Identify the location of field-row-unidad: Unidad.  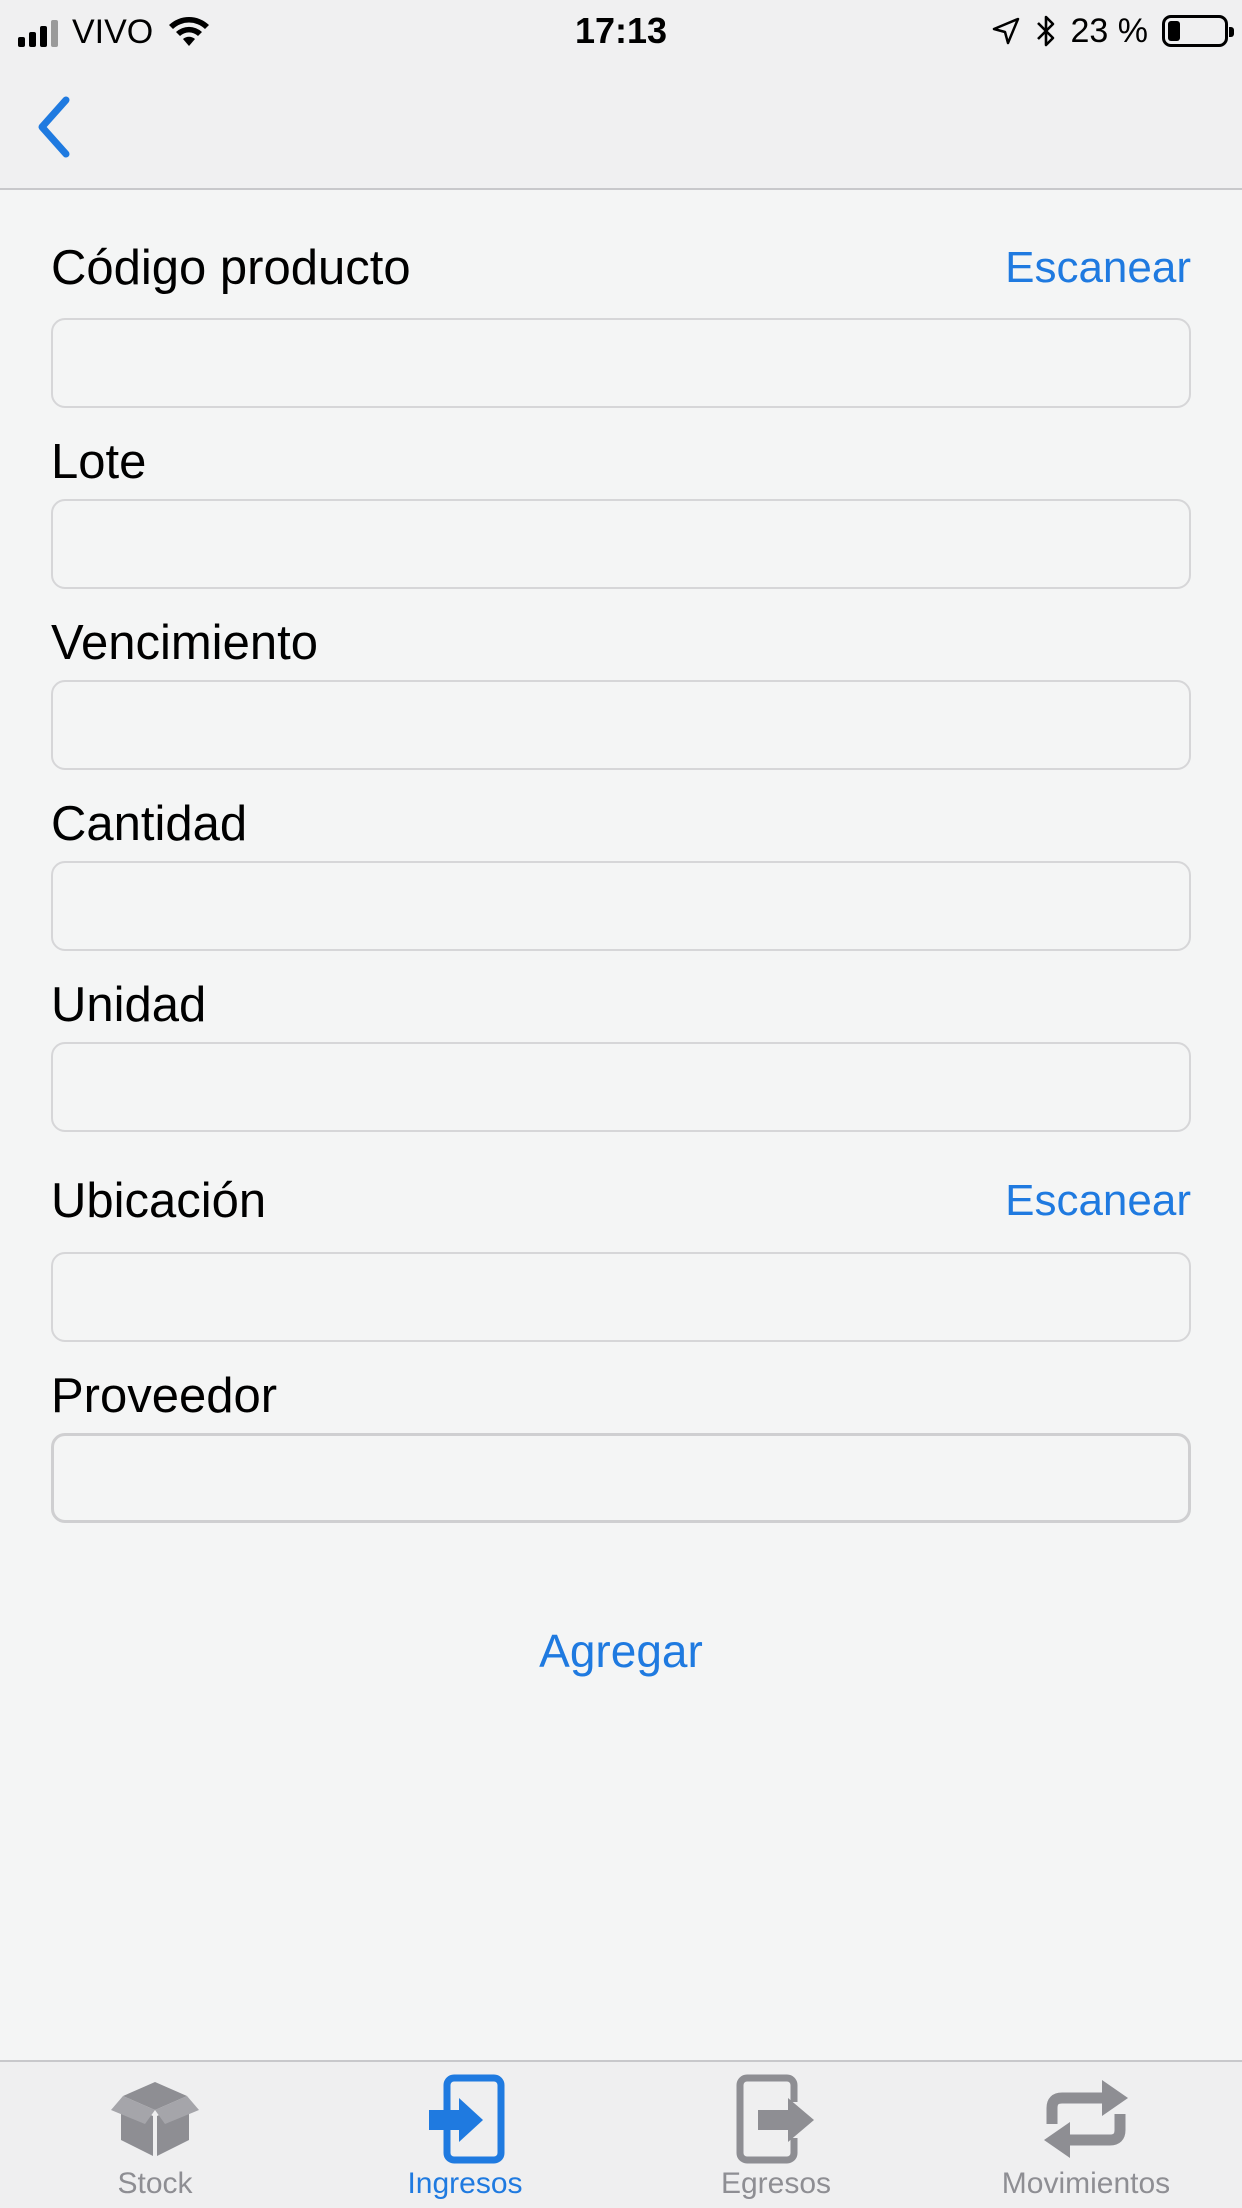
(621, 1005).